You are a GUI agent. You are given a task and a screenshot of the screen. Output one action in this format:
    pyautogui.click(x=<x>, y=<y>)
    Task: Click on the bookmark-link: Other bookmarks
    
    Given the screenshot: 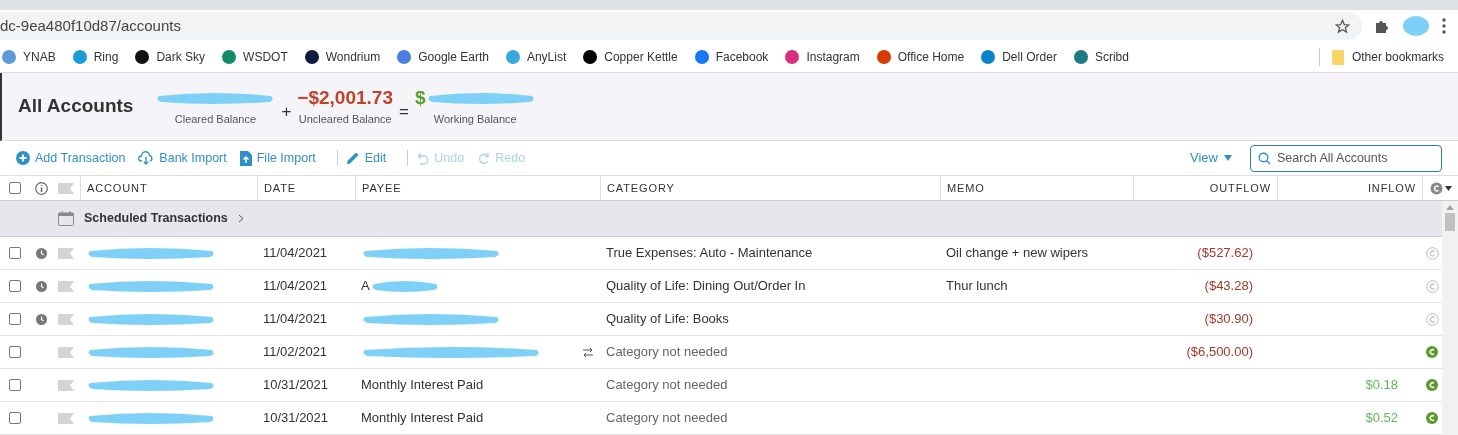 What is the action you would take?
    pyautogui.click(x=1397, y=57)
    